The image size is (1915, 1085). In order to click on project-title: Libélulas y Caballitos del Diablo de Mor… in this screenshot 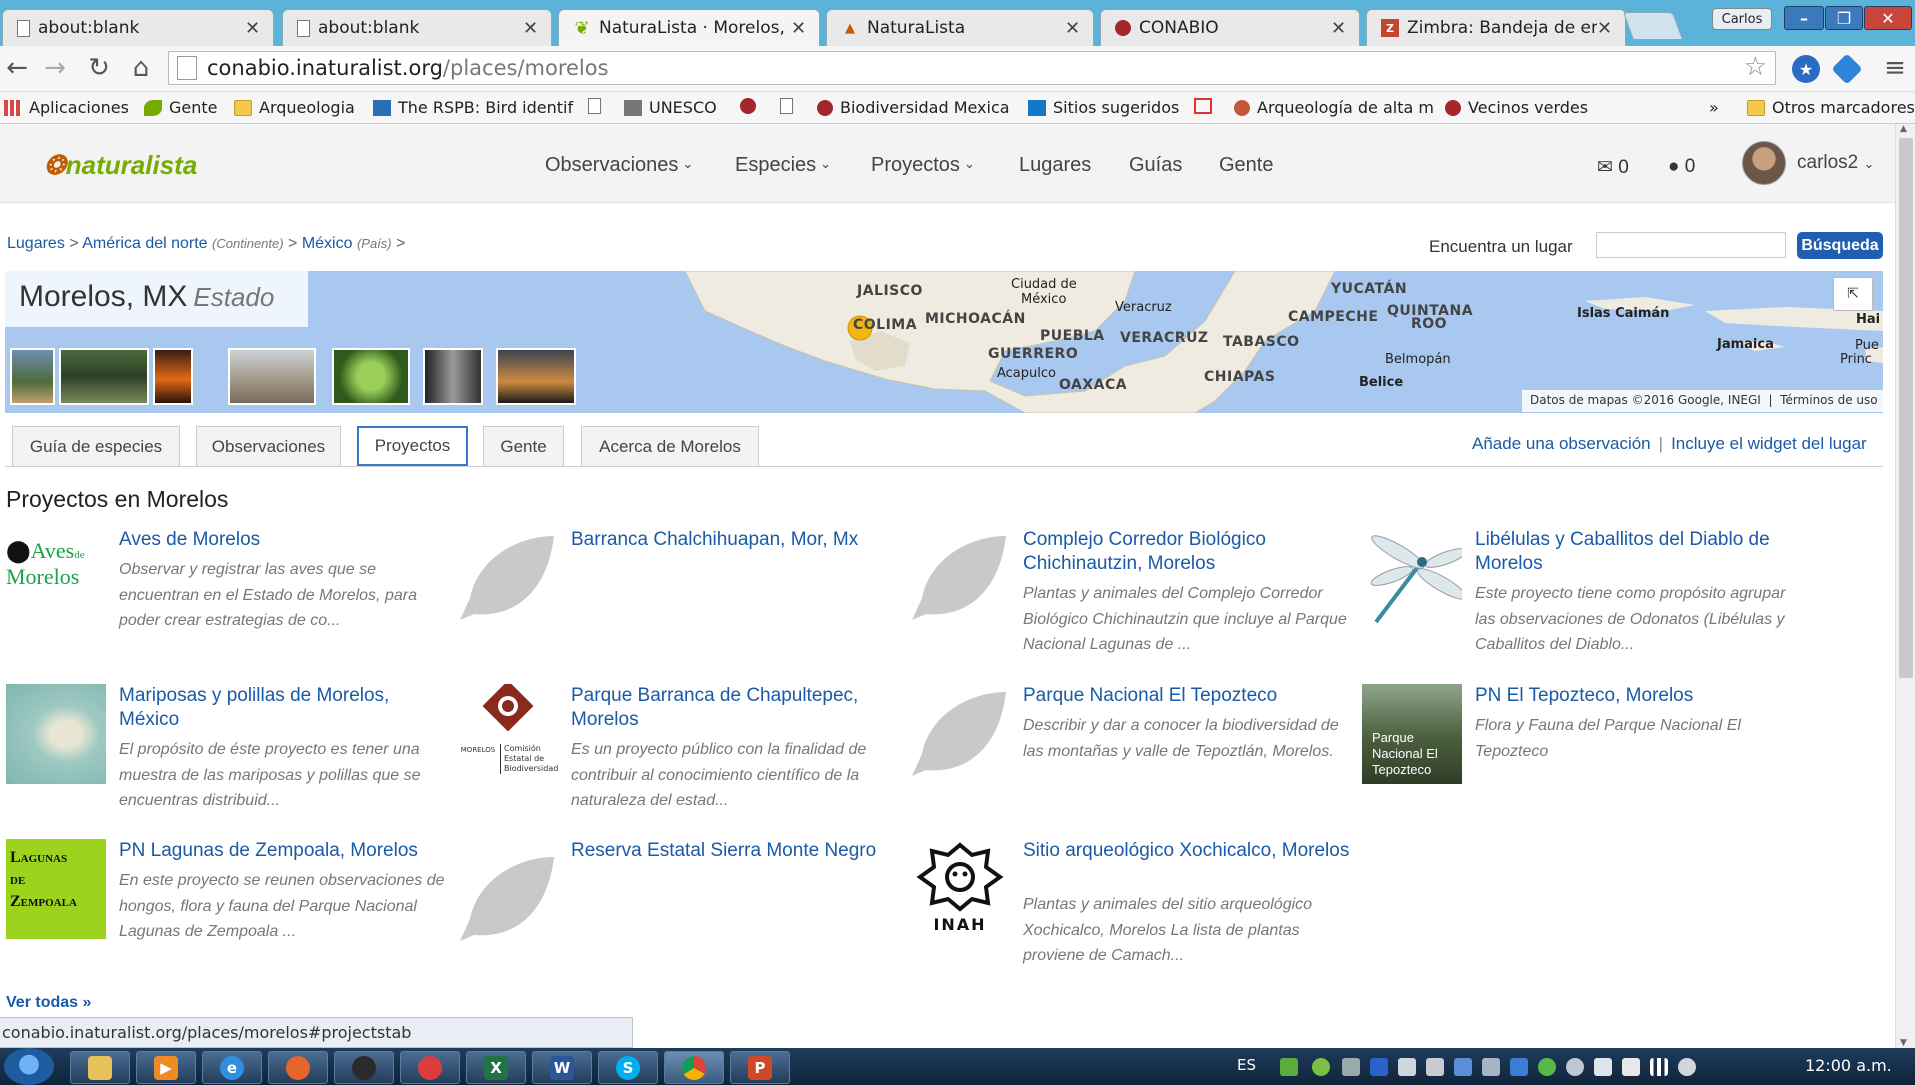, I will do `click(1640, 552)`.